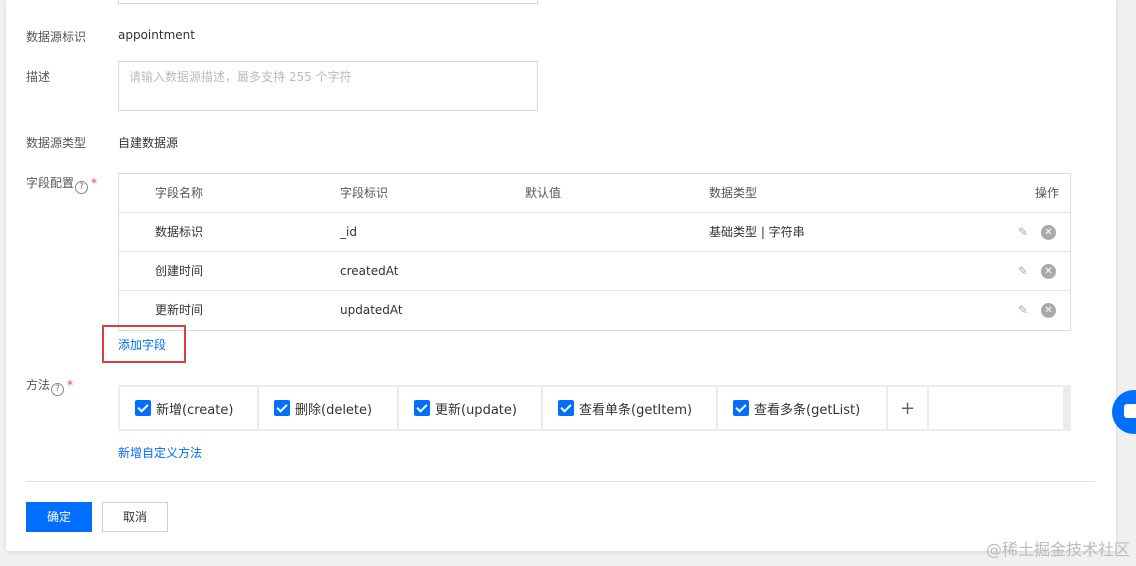 The width and height of the screenshot is (1136, 566). I want to click on method-label: 删除(delete), so click(334, 410).